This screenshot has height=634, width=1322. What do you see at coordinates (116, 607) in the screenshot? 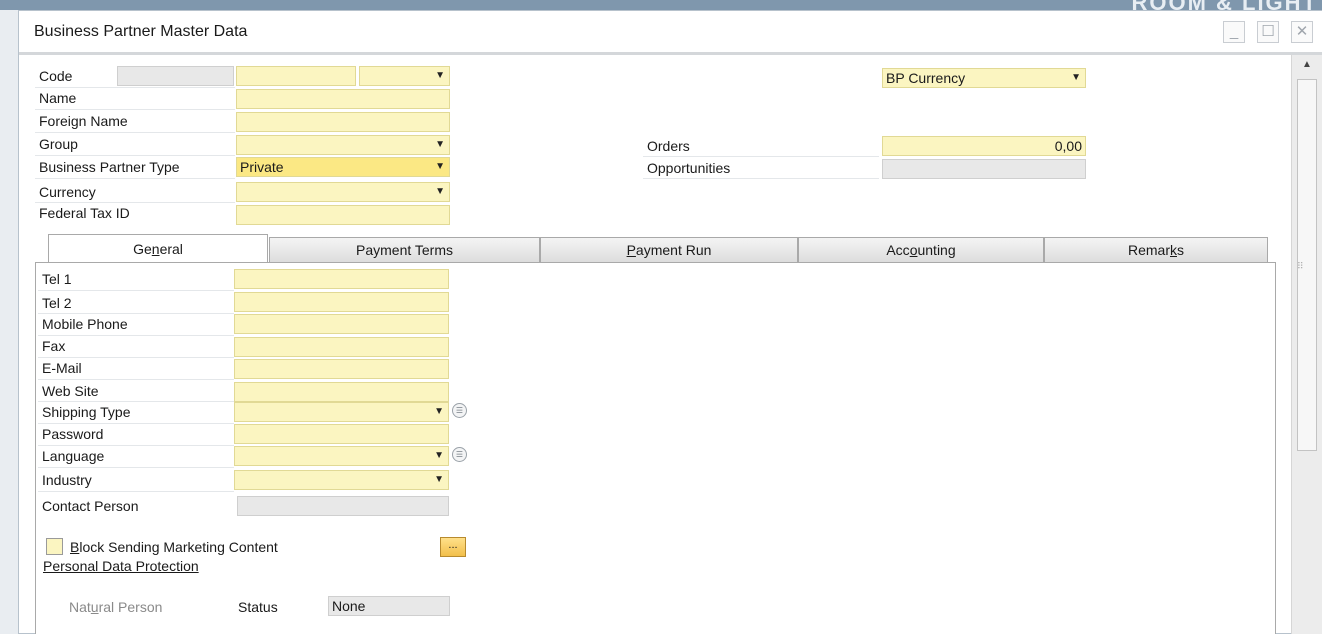
I see `natural-person-label: Natural Person` at bounding box center [116, 607].